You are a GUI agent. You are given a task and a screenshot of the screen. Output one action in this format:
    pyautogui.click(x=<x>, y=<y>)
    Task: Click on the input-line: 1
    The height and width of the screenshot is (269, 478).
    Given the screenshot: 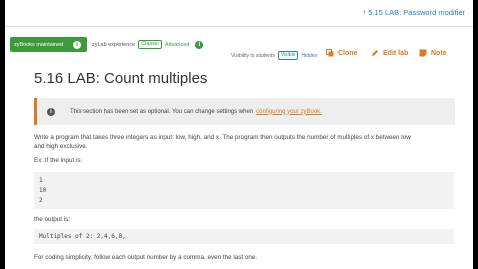 What is the action you would take?
    pyautogui.click(x=41, y=180)
    